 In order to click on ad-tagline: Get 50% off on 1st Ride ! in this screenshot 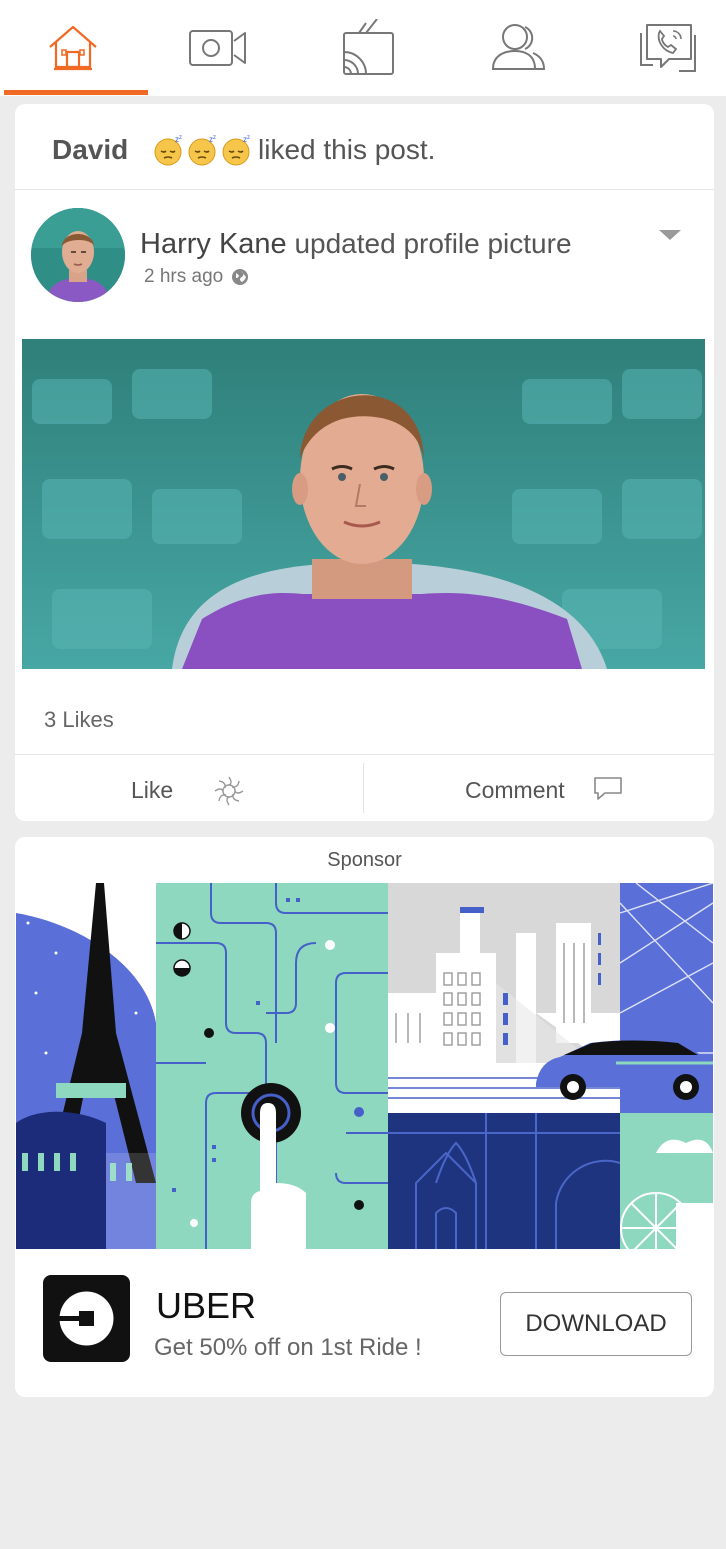, I will do `click(288, 1347)`.